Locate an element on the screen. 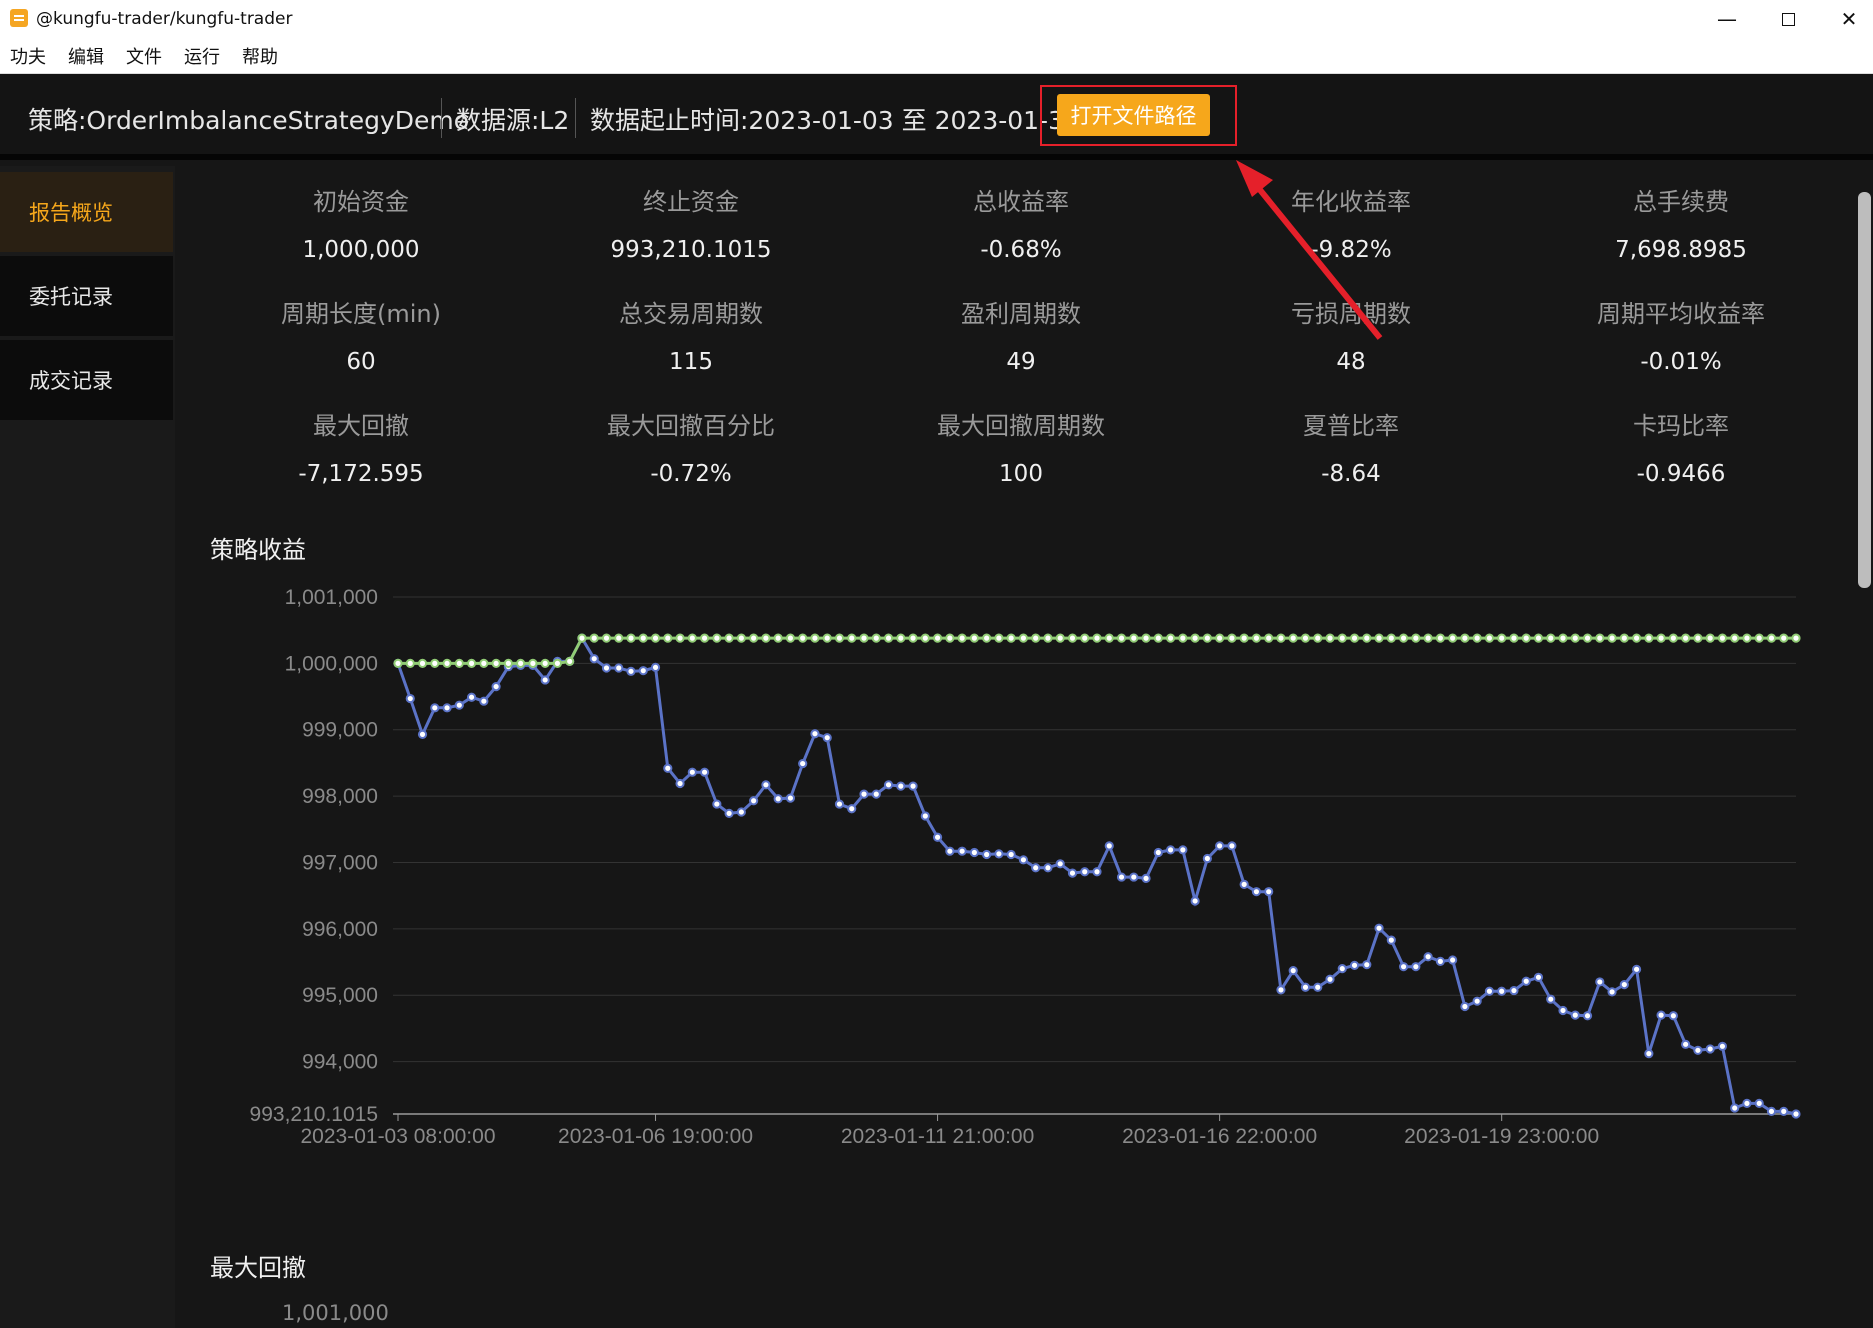 This screenshot has height=1328, width=1873. stat-value: 100 is located at coordinates (1021, 474).